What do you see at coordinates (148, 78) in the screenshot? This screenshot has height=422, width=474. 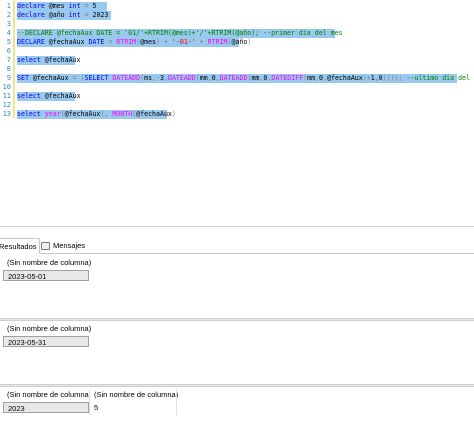 I see `code-token: ms` at bounding box center [148, 78].